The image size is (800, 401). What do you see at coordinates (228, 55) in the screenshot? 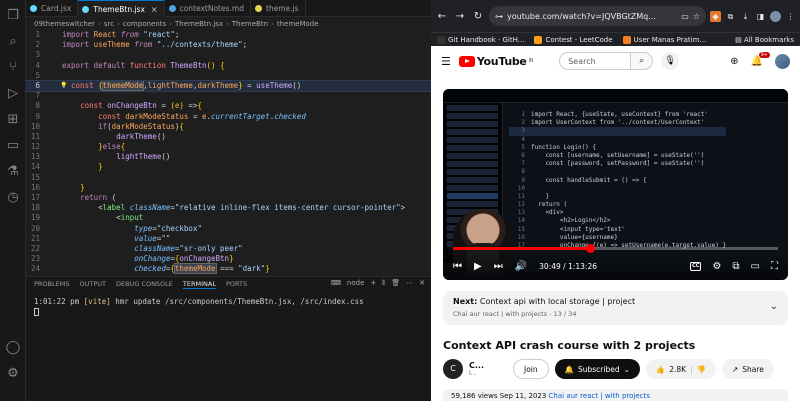
I see `code-line: 3` at bounding box center [228, 55].